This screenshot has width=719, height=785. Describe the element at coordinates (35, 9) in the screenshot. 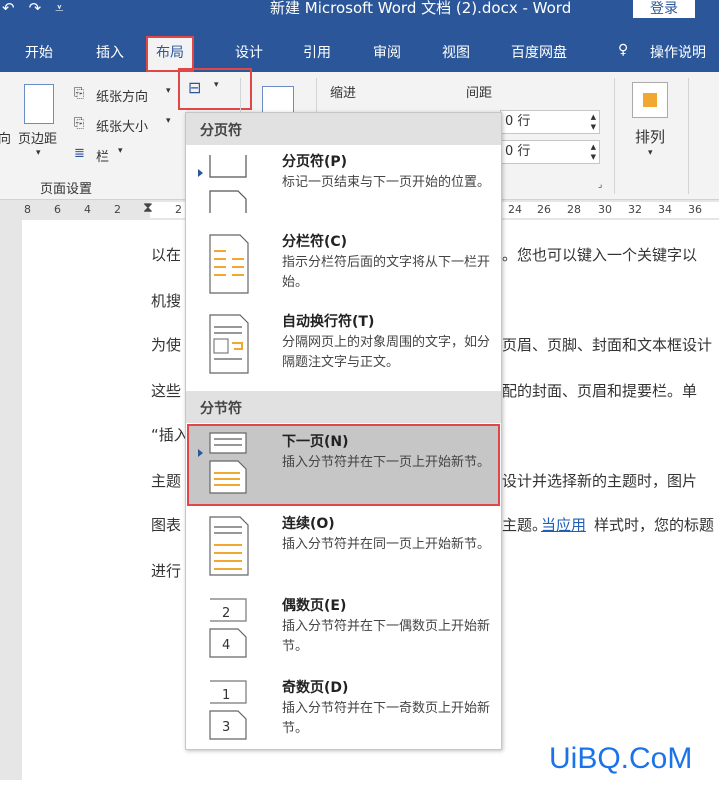

I see `redo-icon: ↷` at that location.